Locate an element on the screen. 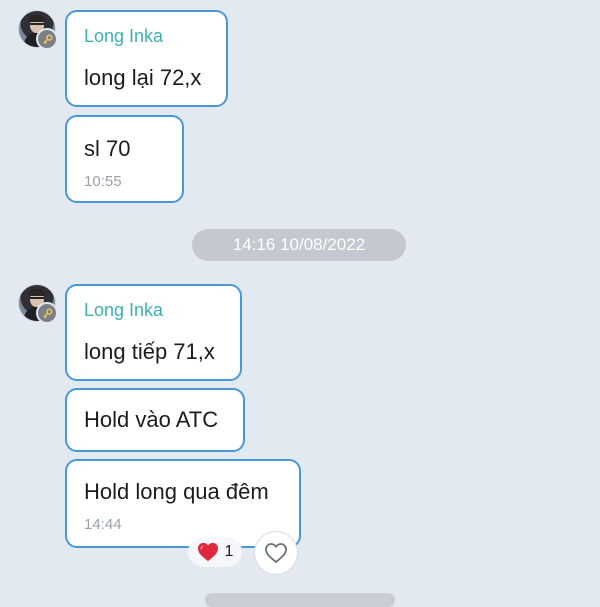 This screenshot has width=600, height=607. message-text: long lại 72,x is located at coordinates (143, 77).